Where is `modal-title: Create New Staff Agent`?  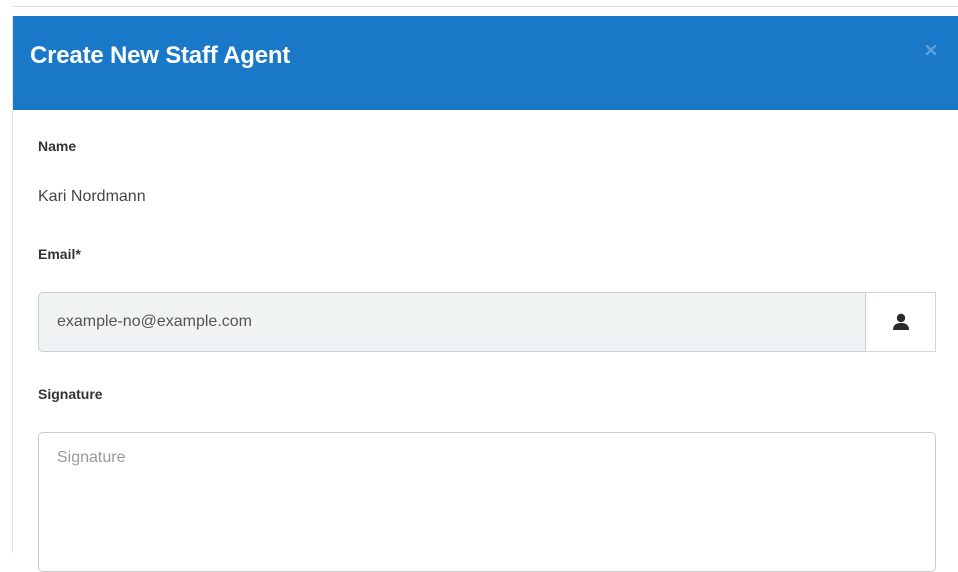
modal-title: Create New Staff Agent is located at coordinates (160, 55).